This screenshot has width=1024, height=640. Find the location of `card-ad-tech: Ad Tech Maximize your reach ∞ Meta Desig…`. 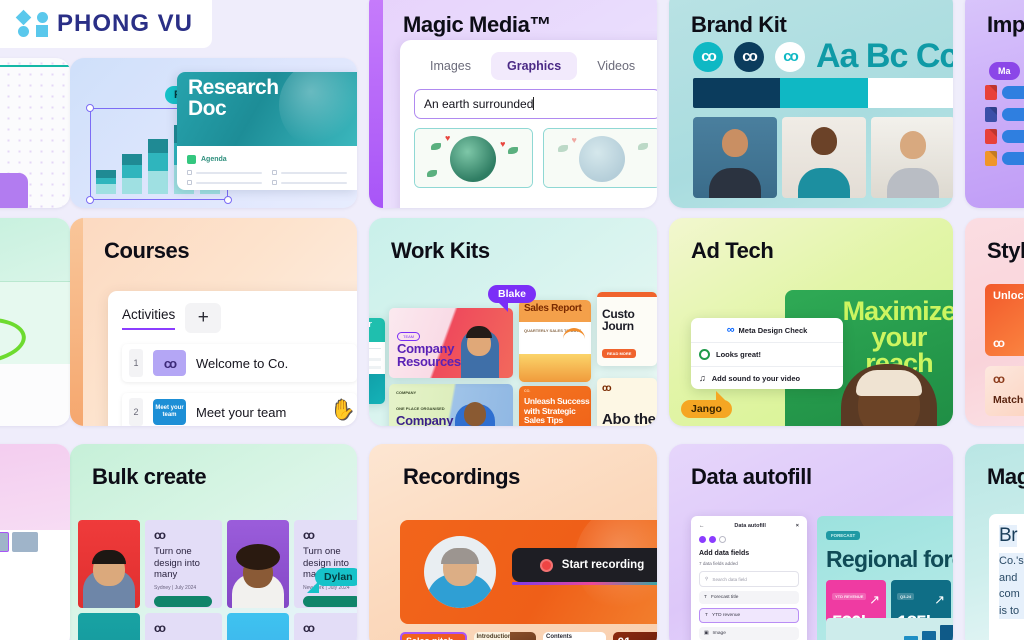

card-ad-tech: Ad Tech Maximize your reach ∞ Meta Desig… is located at coordinates (811, 322).